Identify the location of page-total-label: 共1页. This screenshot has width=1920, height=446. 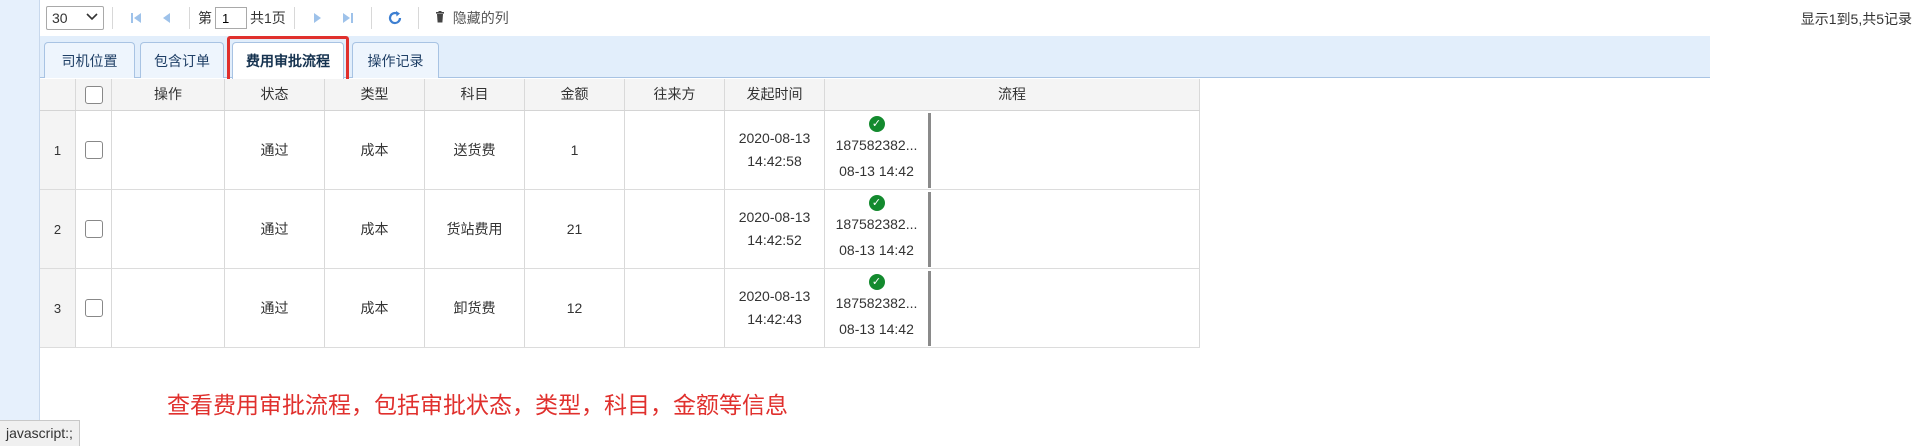
(268, 18).